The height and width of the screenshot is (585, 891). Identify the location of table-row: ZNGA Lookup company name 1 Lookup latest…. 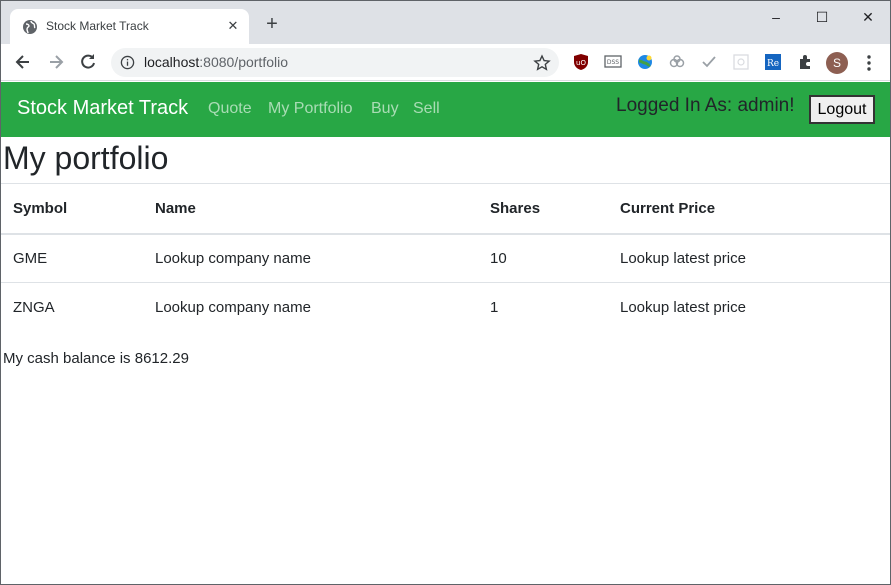
(445, 307).